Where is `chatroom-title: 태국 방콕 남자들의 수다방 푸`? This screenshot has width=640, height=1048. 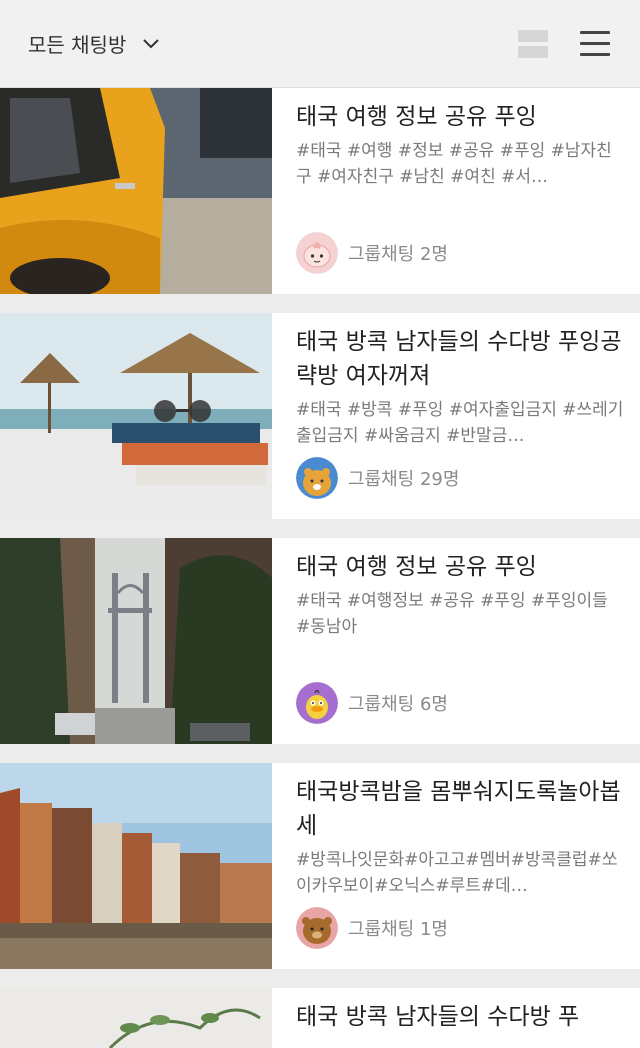 chatroom-title: 태국 방콕 남자들의 수다방 푸 is located at coordinates (438, 1017).